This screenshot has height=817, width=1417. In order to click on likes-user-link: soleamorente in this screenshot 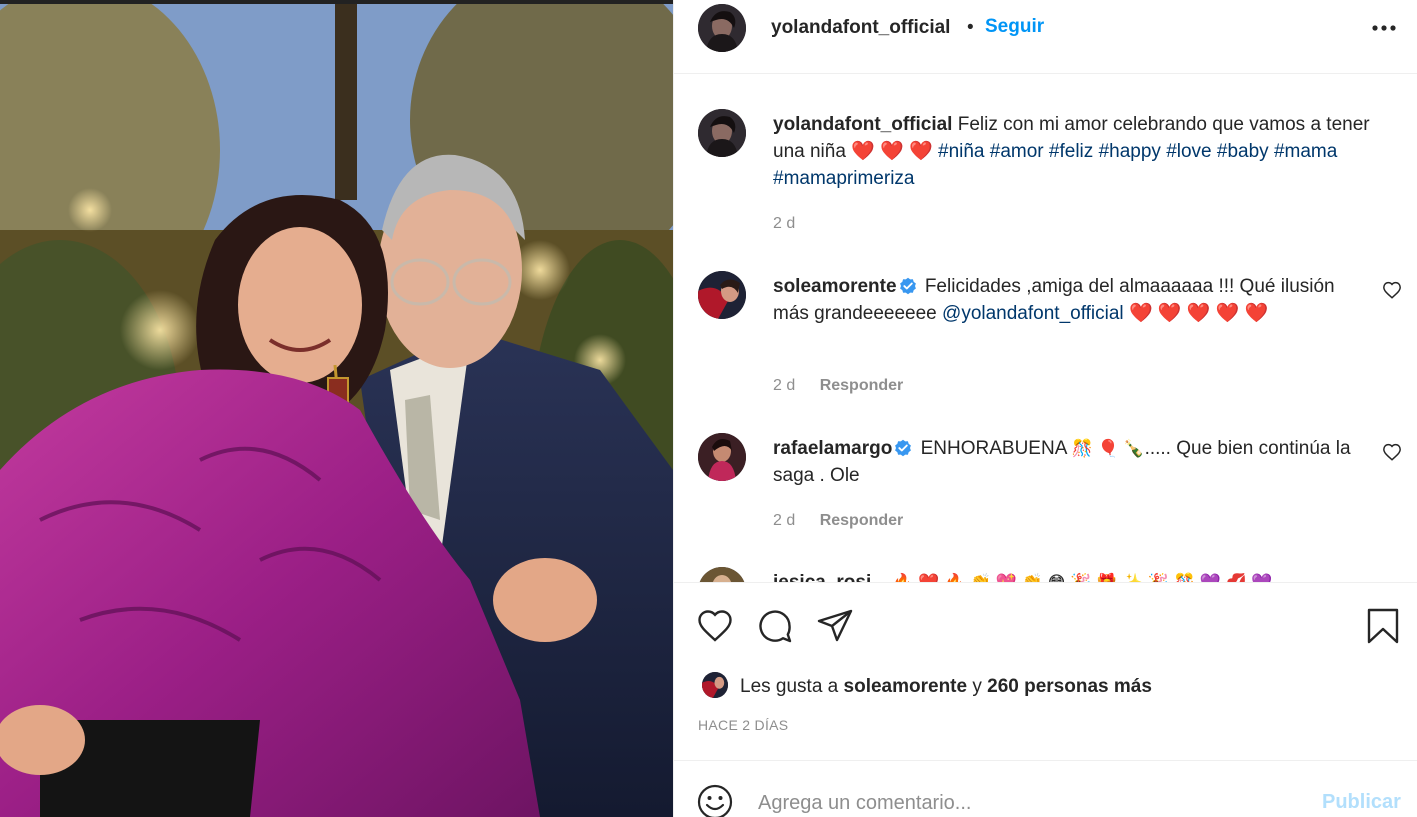, I will do `click(906, 686)`.